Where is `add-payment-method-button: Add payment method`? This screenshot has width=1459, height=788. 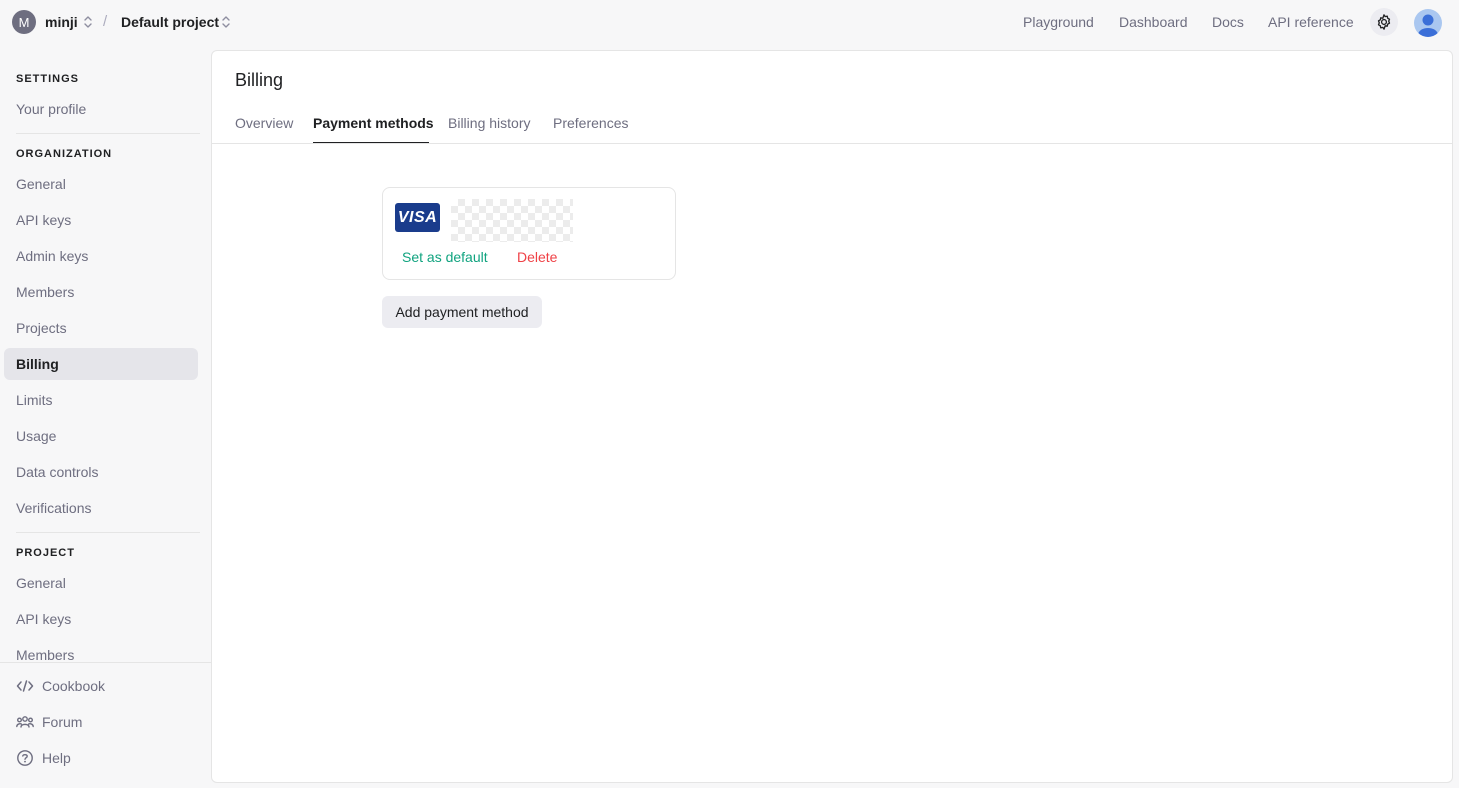 add-payment-method-button: Add payment method is located at coordinates (462, 312).